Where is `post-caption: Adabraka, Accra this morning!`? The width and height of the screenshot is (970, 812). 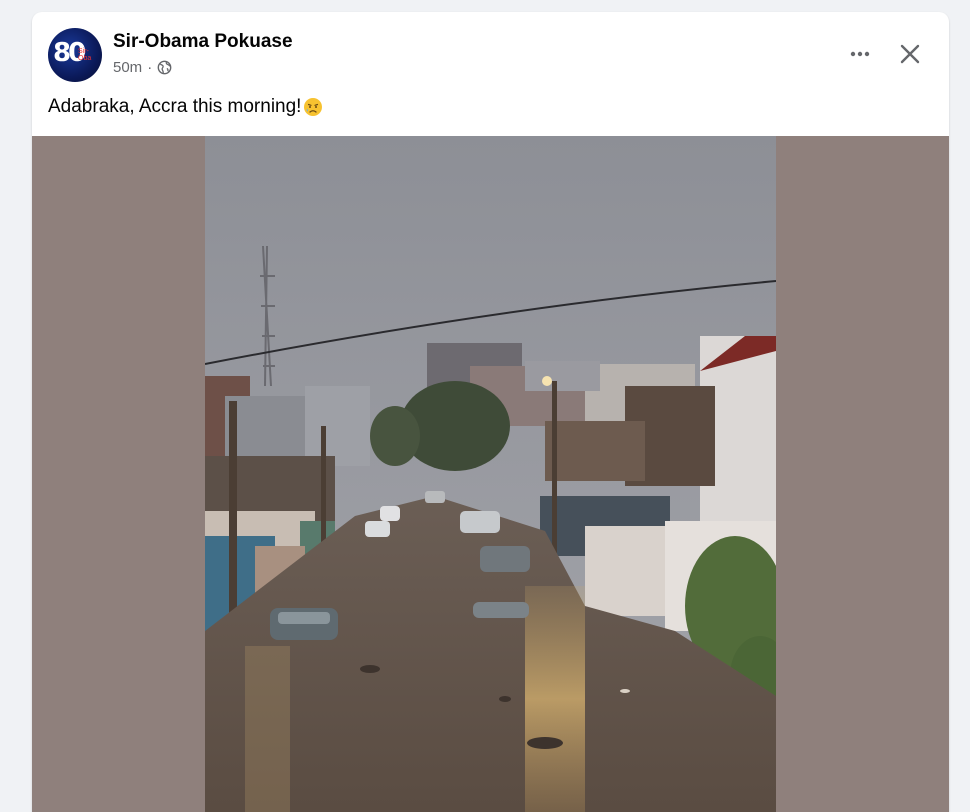
post-caption: Adabraka, Accra this morning! is located at coordinates (185, 107).